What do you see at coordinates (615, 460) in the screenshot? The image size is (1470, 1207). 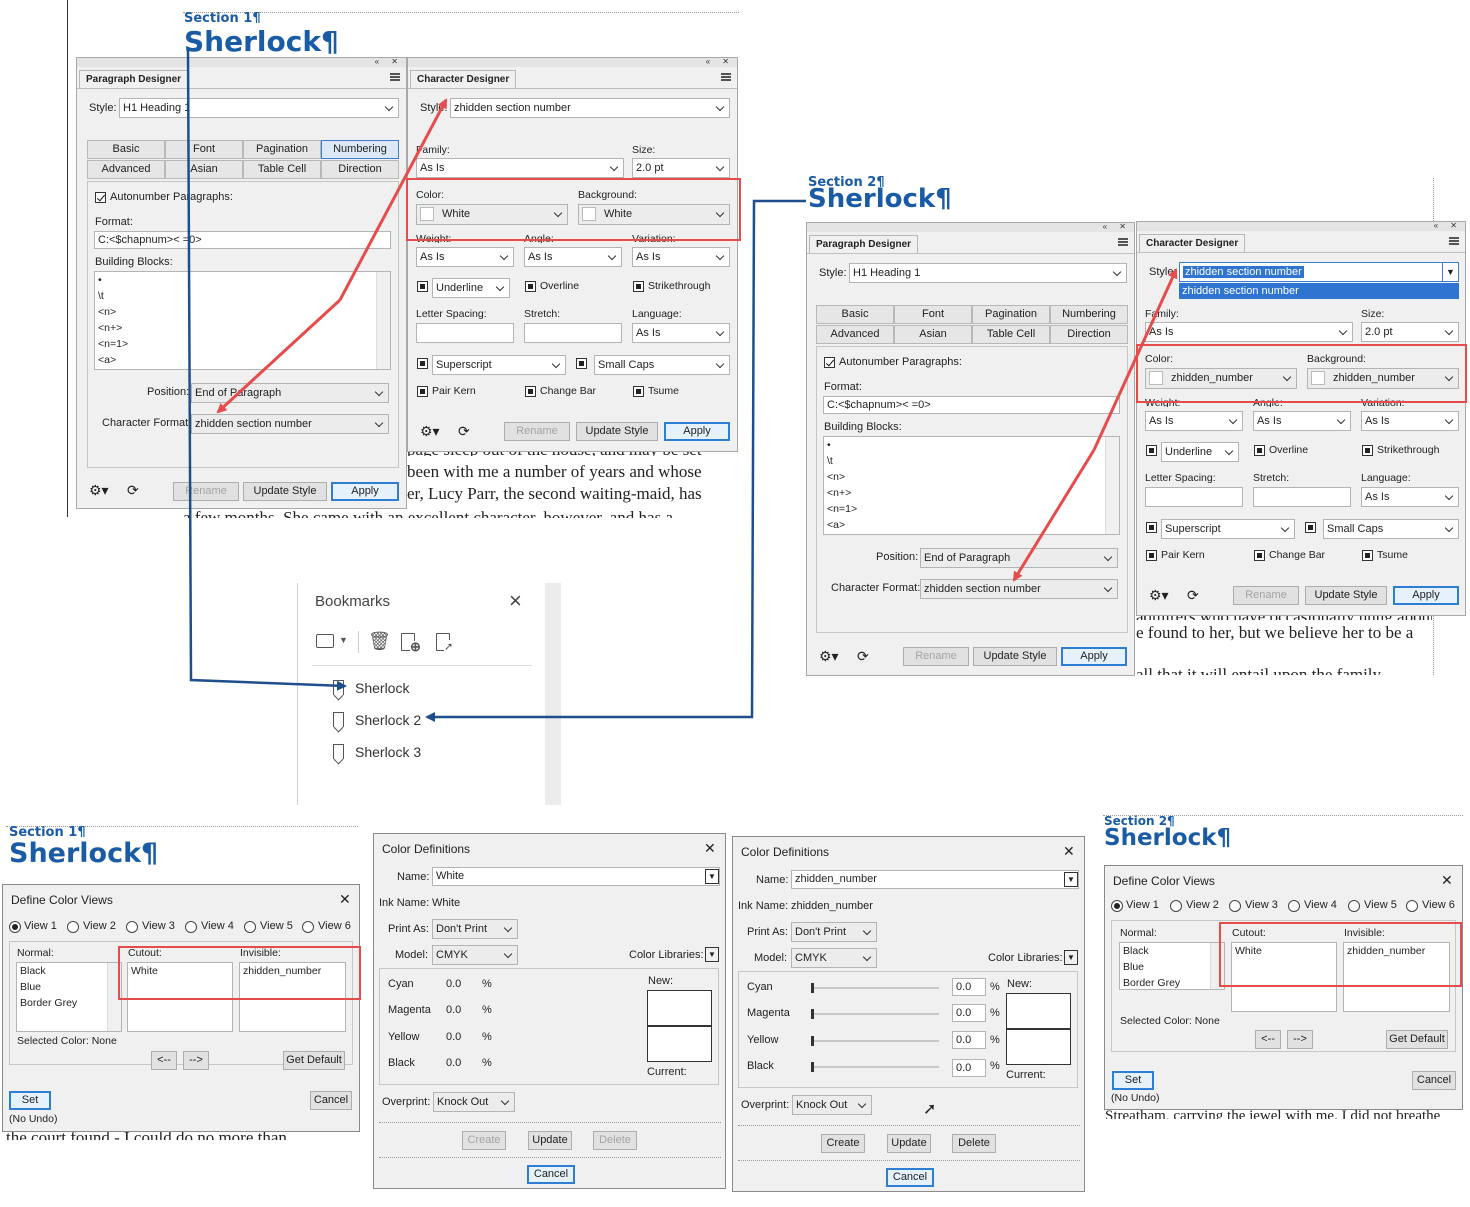 I see `blue-arrow` at bounding box center [615, 460].